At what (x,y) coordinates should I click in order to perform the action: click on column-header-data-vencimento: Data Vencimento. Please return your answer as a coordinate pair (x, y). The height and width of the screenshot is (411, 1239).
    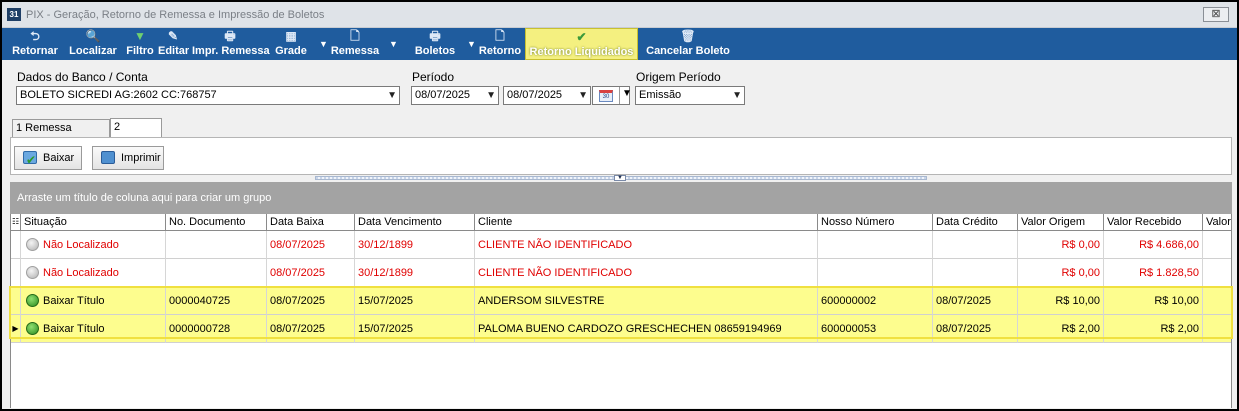
    Looking at the image, I should click on (414, 222).